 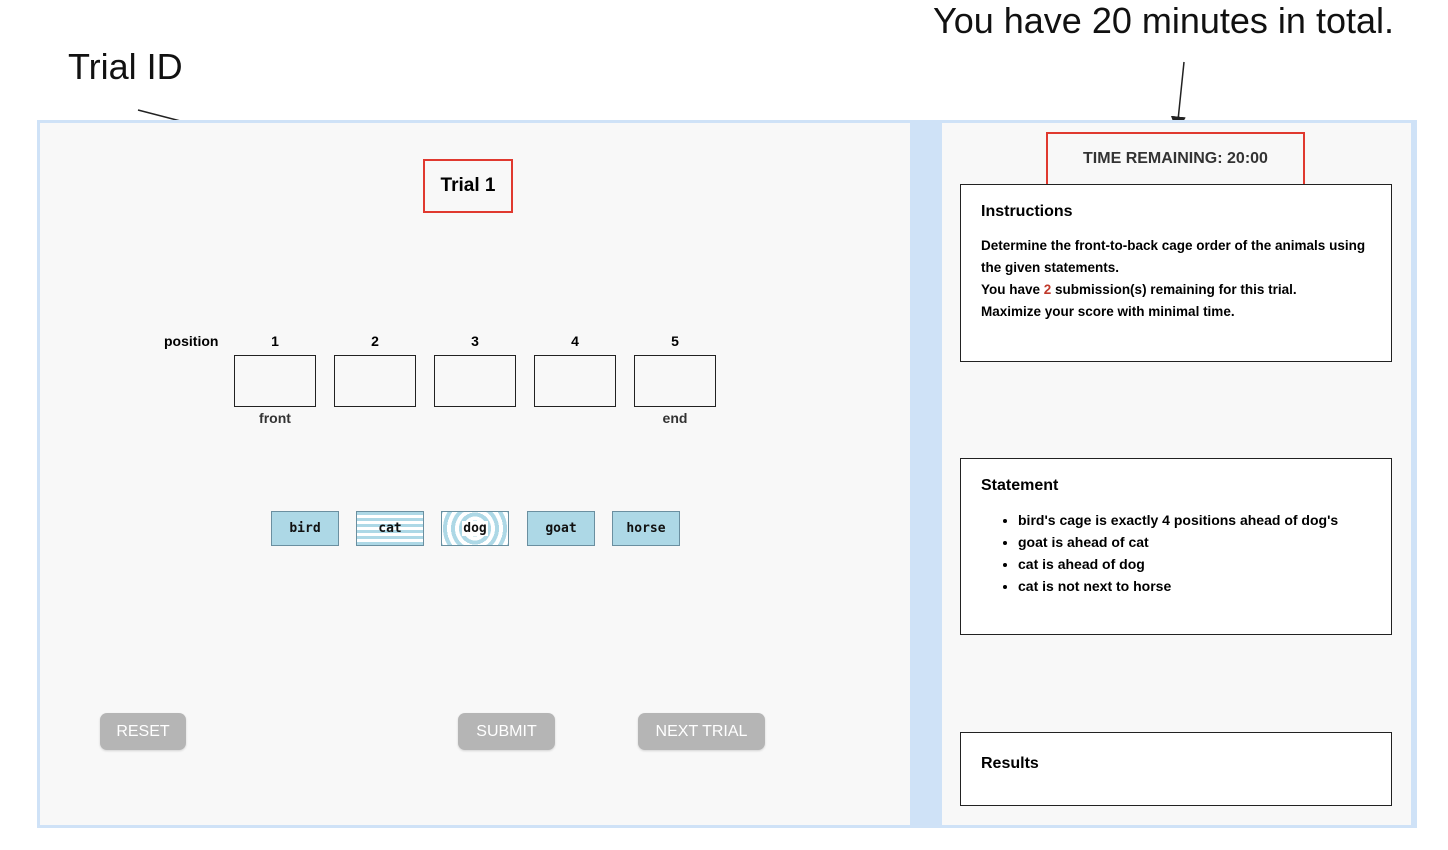 I want to click on statement-item: cat is not next to horse, so click(x=1194, y=586).